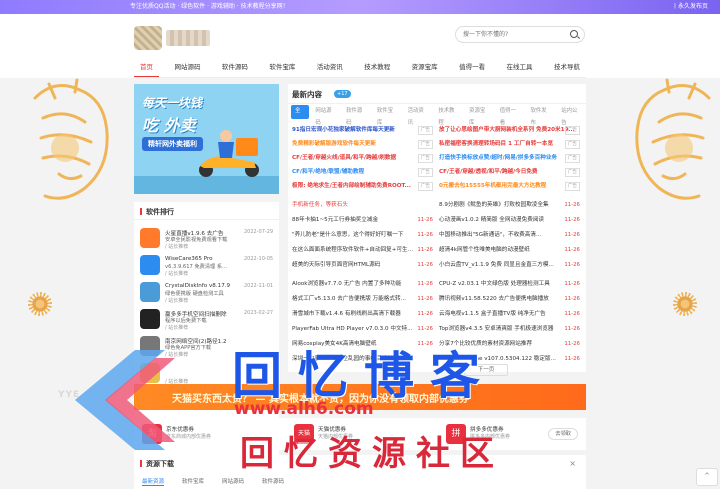 The image size is (720, 489). Describe the element at coordinates (282, 68) in the screenshot. I see `nav-software-library: 软件宝库` at that location.